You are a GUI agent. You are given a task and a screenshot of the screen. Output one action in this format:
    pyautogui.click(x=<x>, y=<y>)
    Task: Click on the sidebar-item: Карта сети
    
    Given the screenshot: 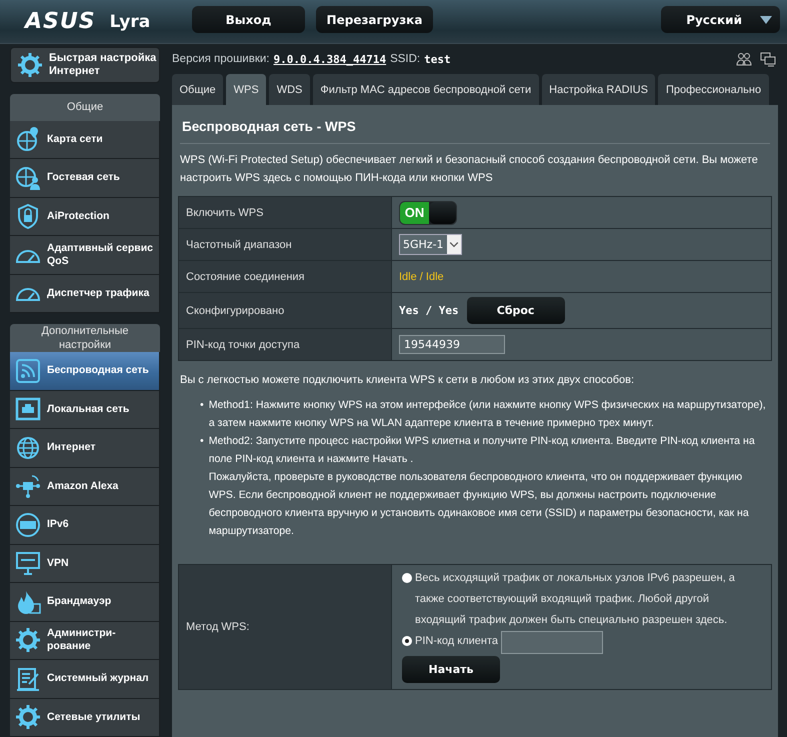 What is the action you would take?
    pyautogui.click(x=85, y=139)
    